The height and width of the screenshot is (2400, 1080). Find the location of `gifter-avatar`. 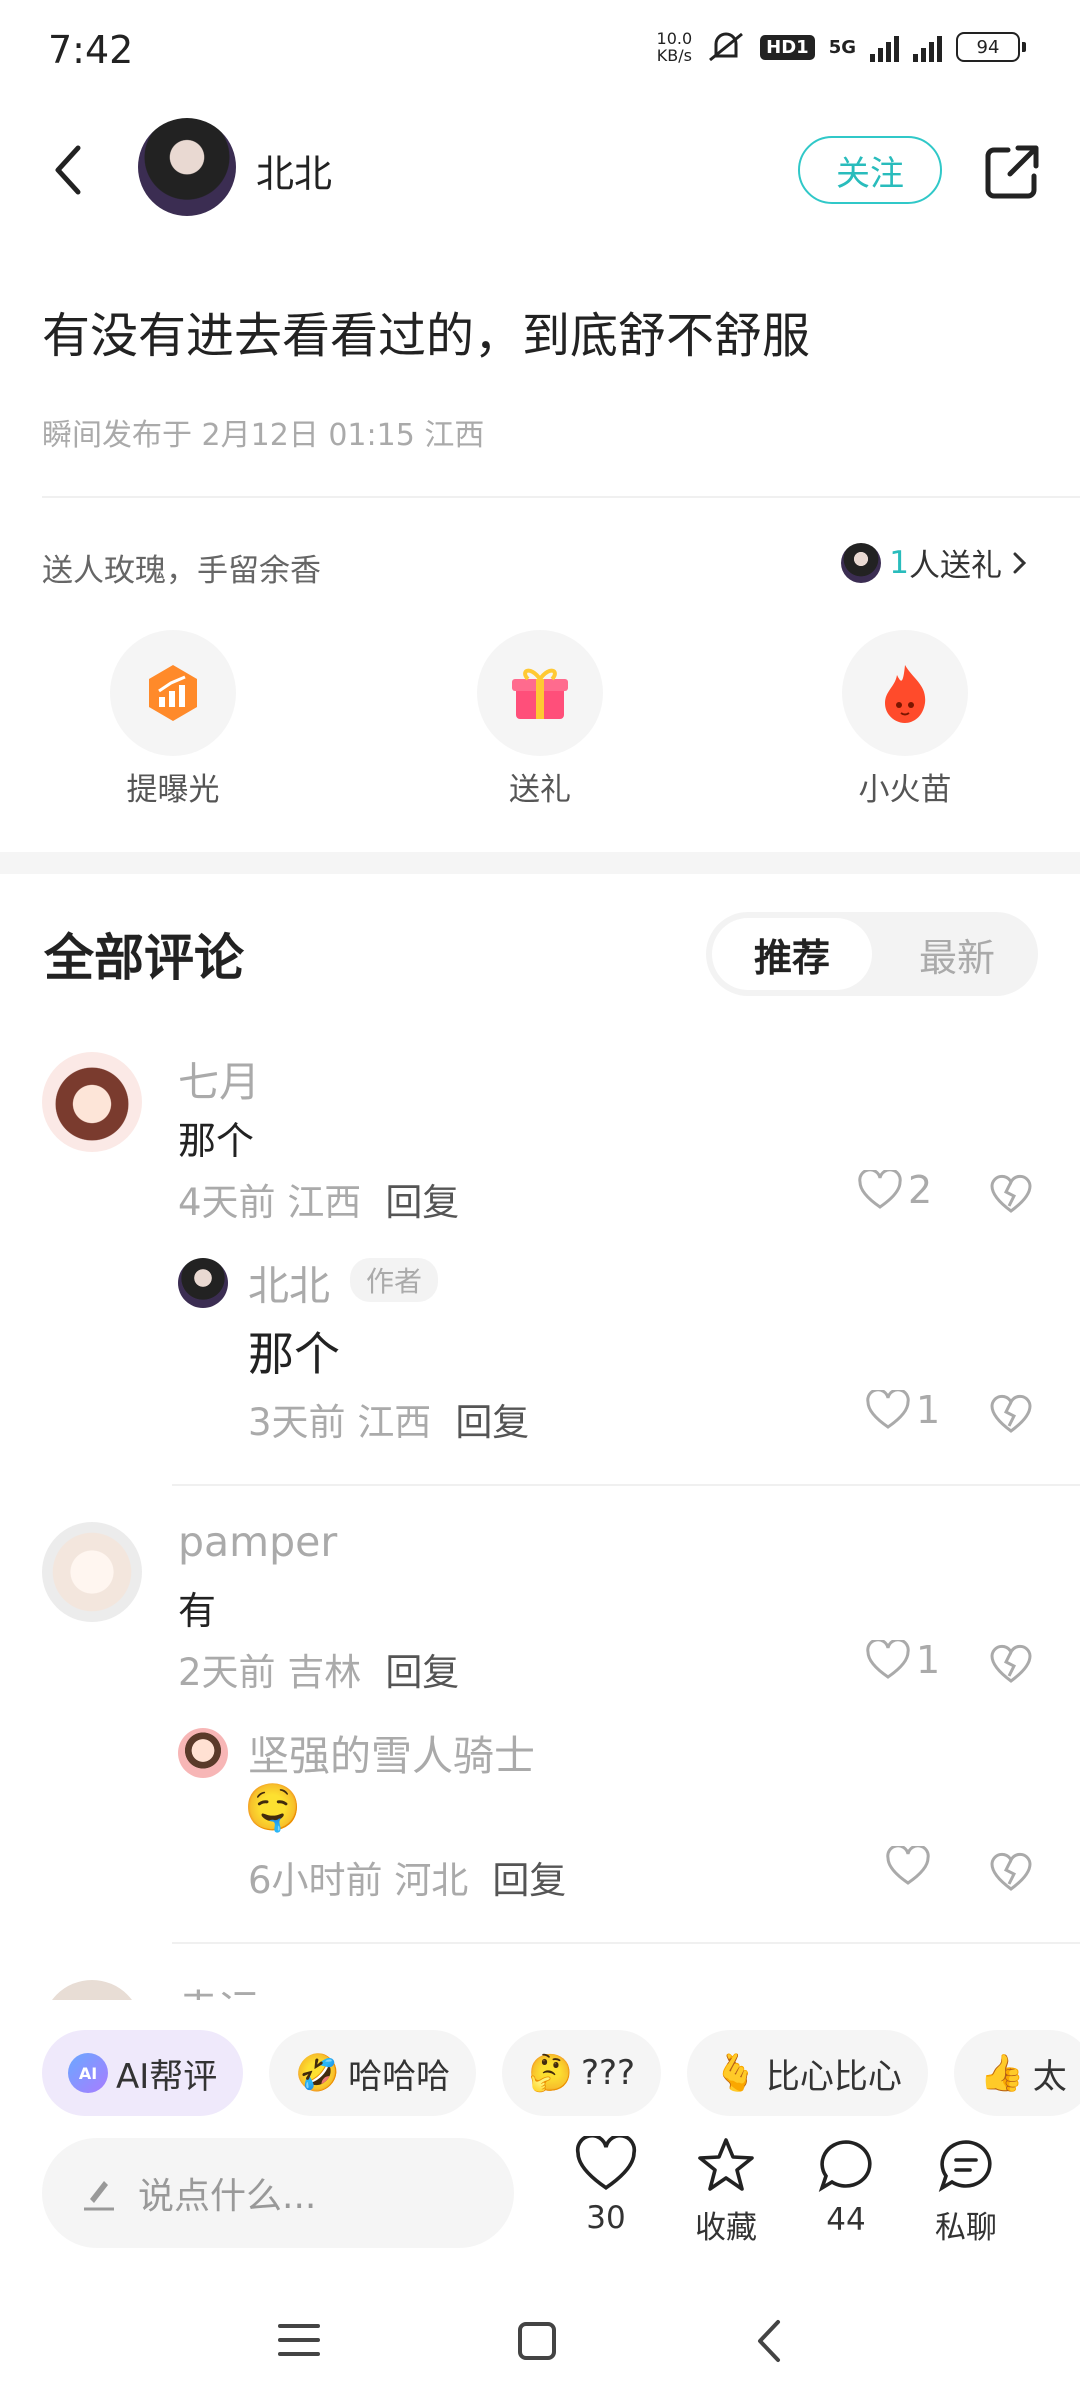

gifter-avatar is located at coordinates (861, 562).